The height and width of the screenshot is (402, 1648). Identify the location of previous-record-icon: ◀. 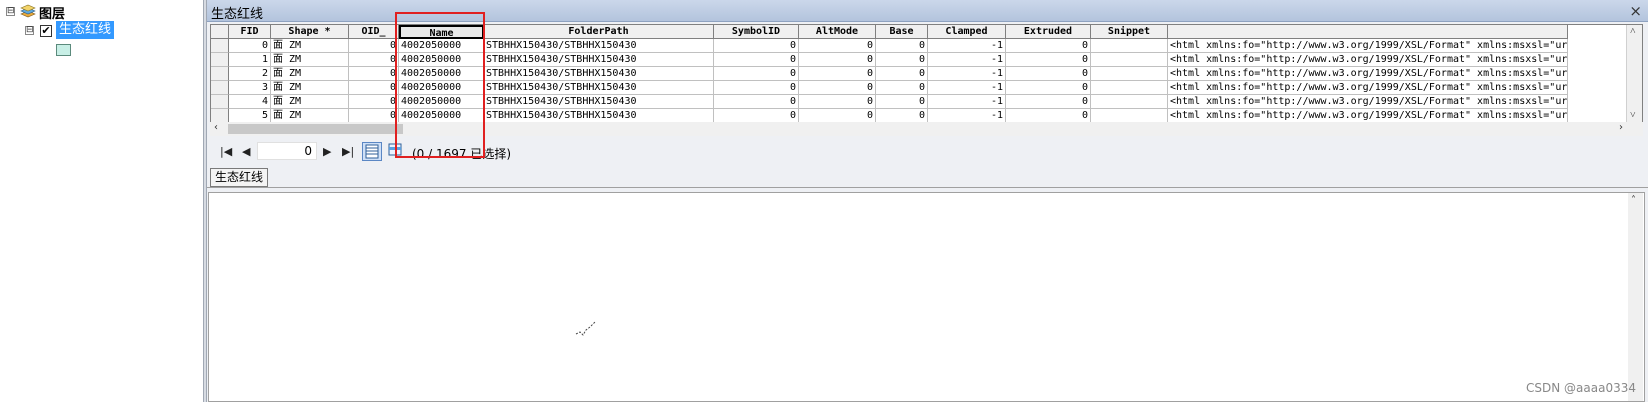
(246, 151).